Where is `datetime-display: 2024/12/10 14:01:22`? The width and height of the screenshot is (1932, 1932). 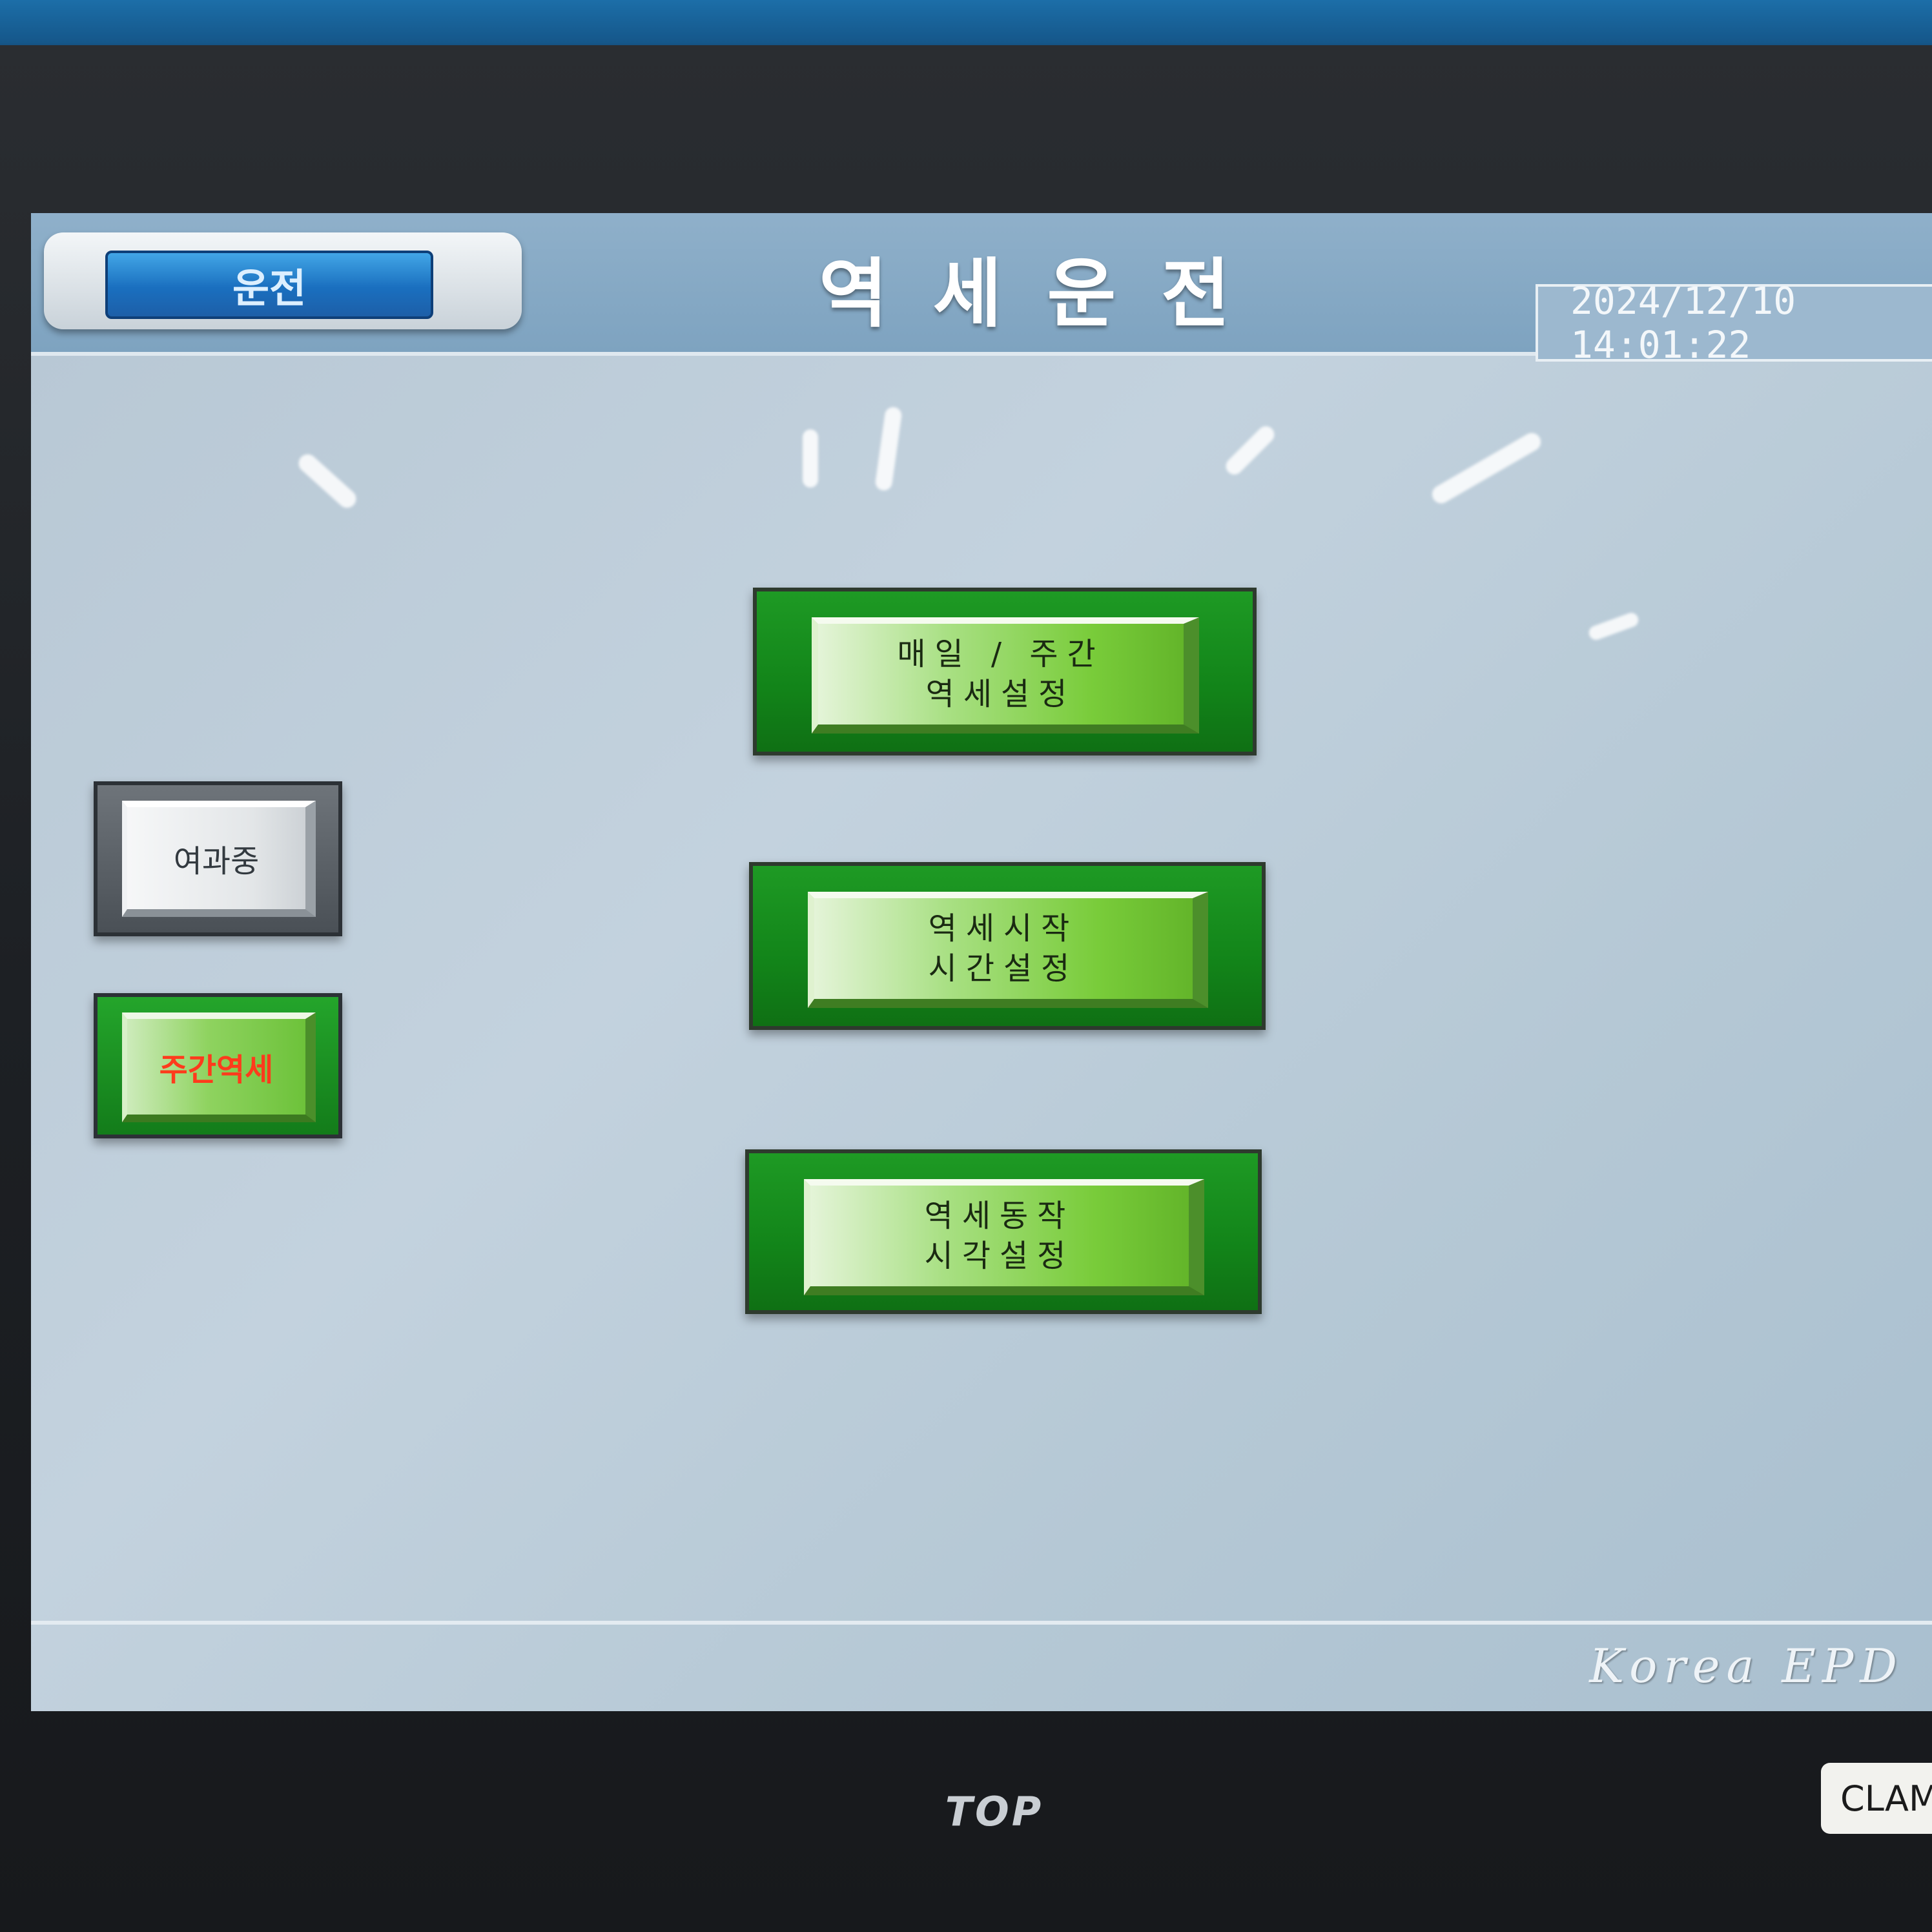 datetime-display: 2024/12/10 14:01:22 is located at coordinates (1734, 323).